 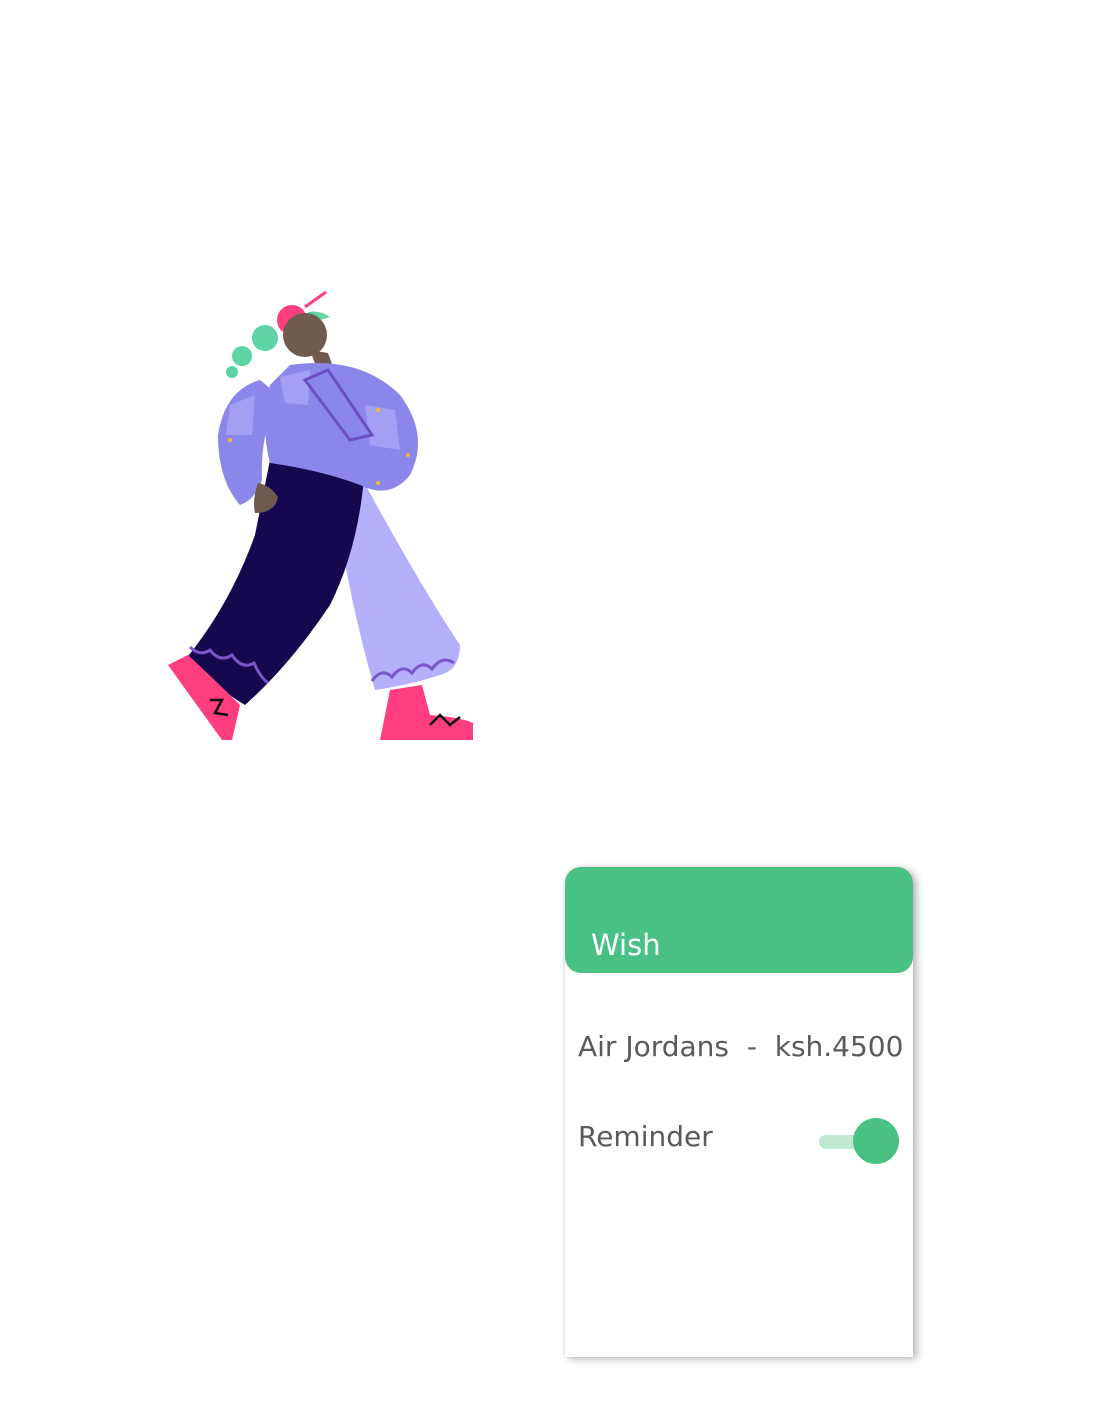 I want to click on wish-card-header: Wish, so click(x=739, y=920).